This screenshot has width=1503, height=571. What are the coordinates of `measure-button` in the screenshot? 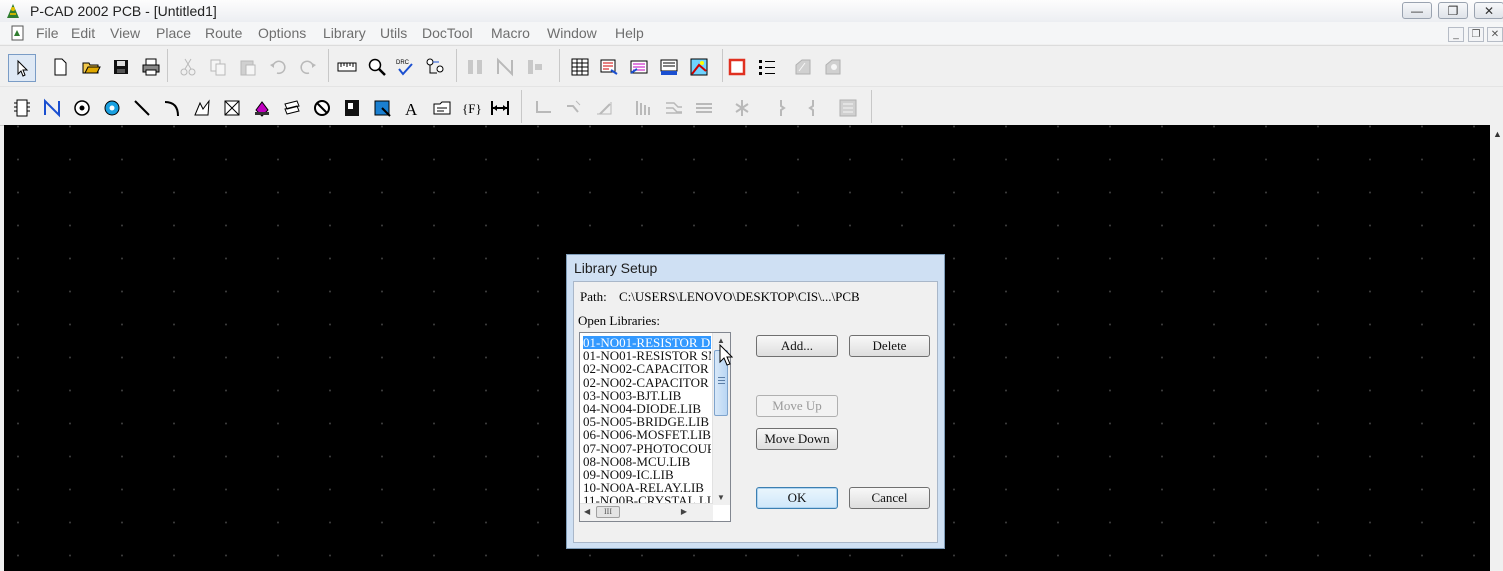 It's located at (347, 67).